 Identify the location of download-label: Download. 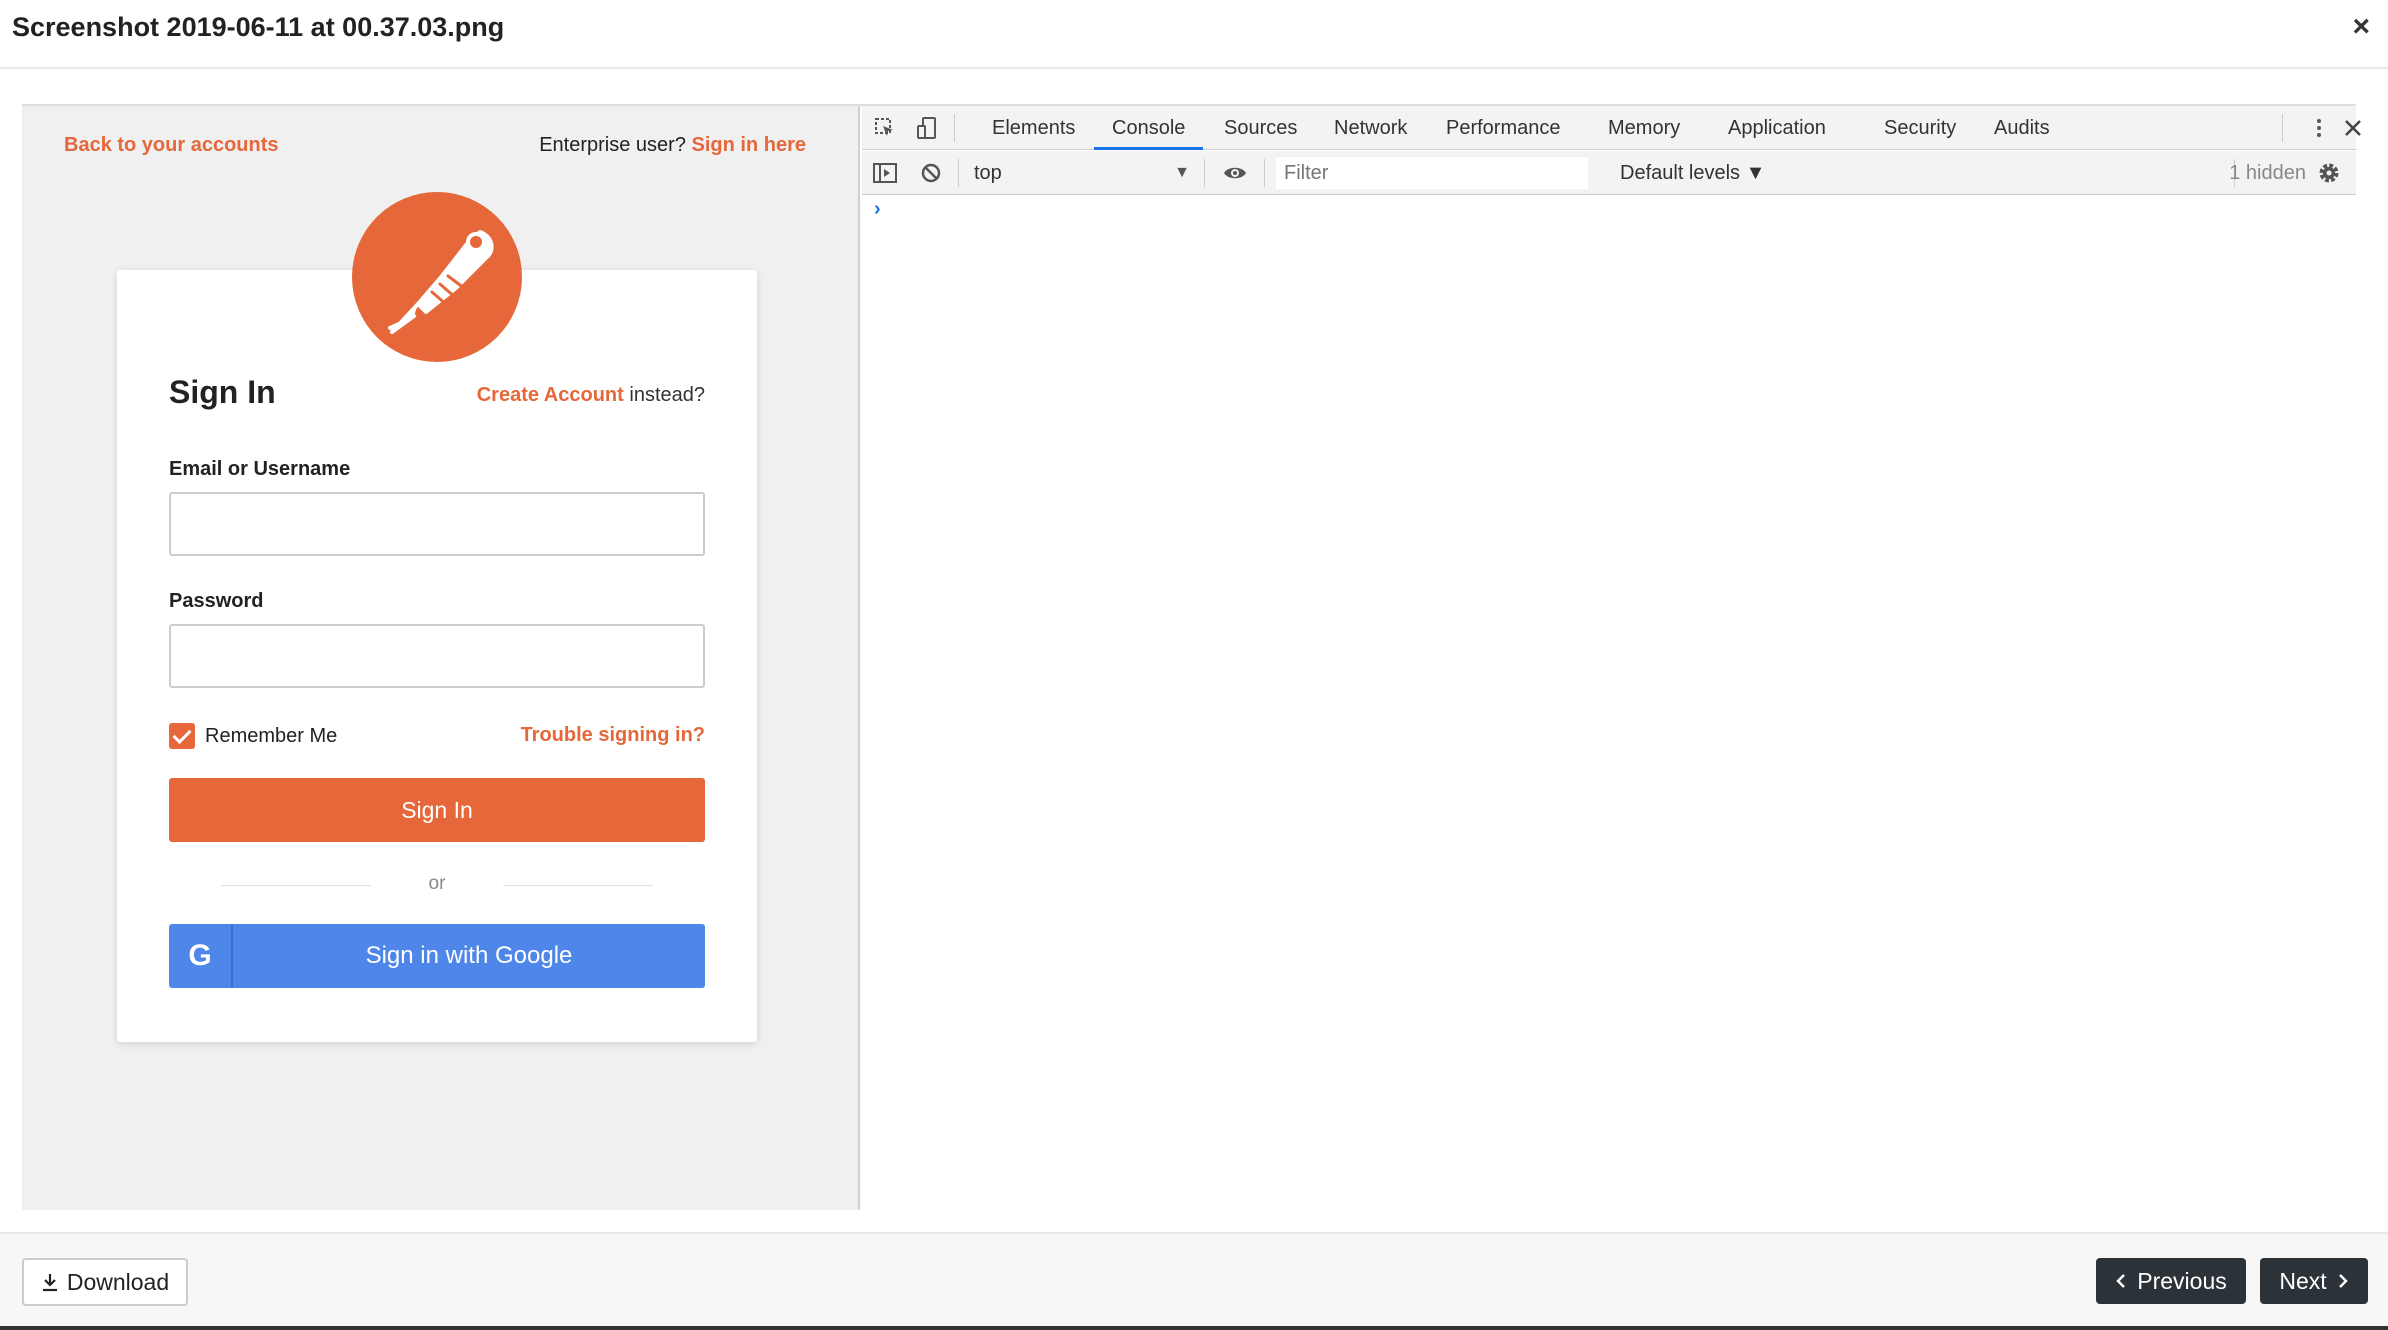
(118, 1281).